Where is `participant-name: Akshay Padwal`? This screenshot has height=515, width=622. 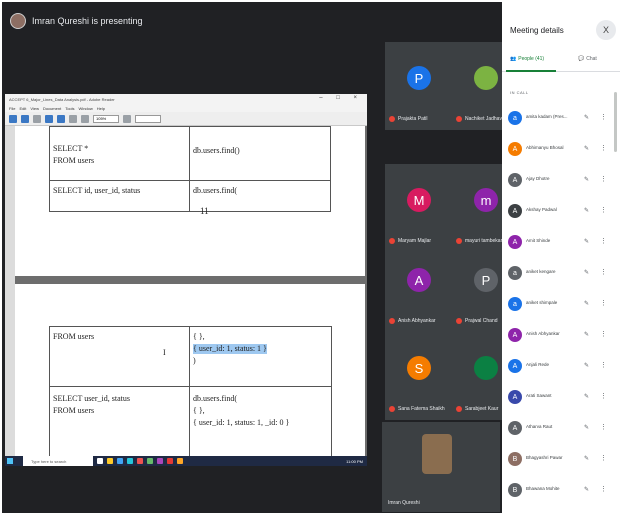 participant-name: Akshay Padwal is located at coordinates (541, 209).